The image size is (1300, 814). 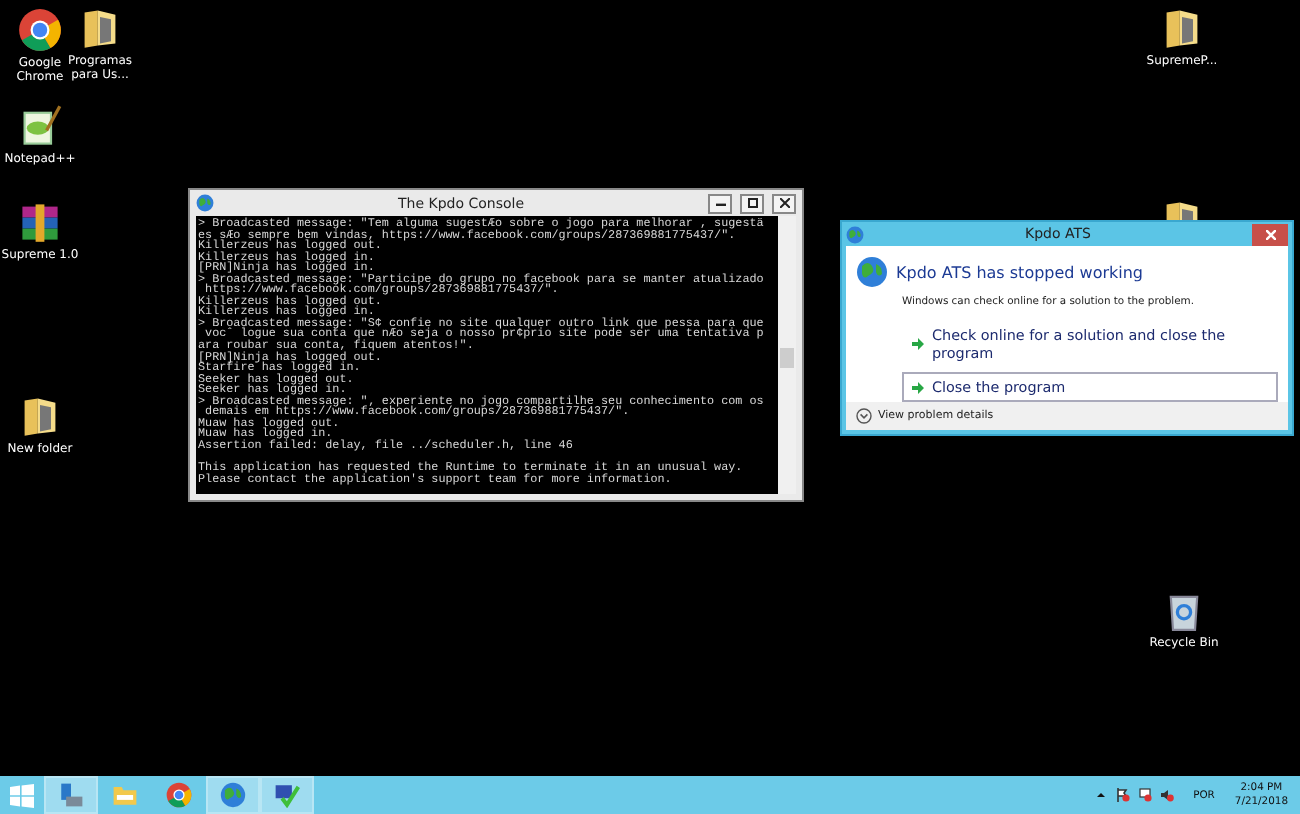 I want to click on caret-icon, so click(x=1100, y=795).